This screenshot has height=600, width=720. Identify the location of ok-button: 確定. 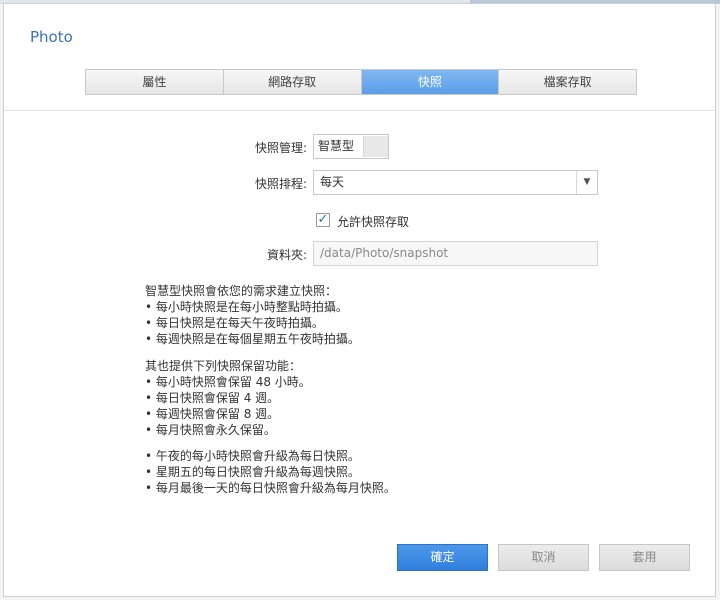
(442, 557).